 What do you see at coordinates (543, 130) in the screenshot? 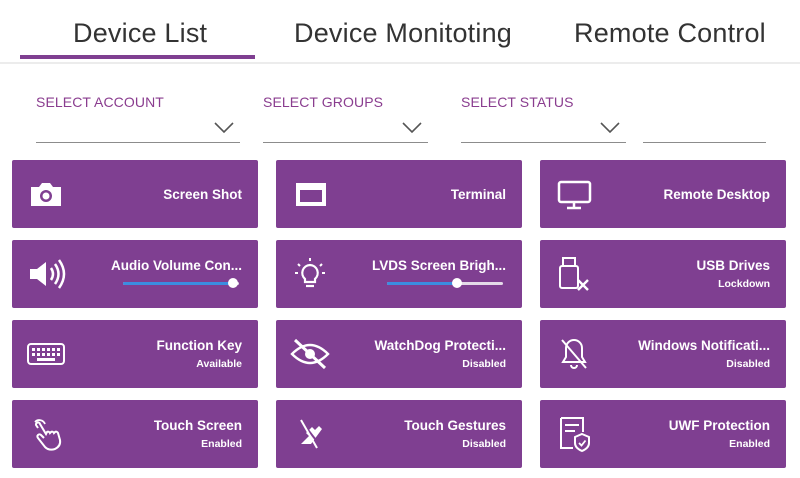
I see `select-status-dropdown` at bounding box center [543, 130].